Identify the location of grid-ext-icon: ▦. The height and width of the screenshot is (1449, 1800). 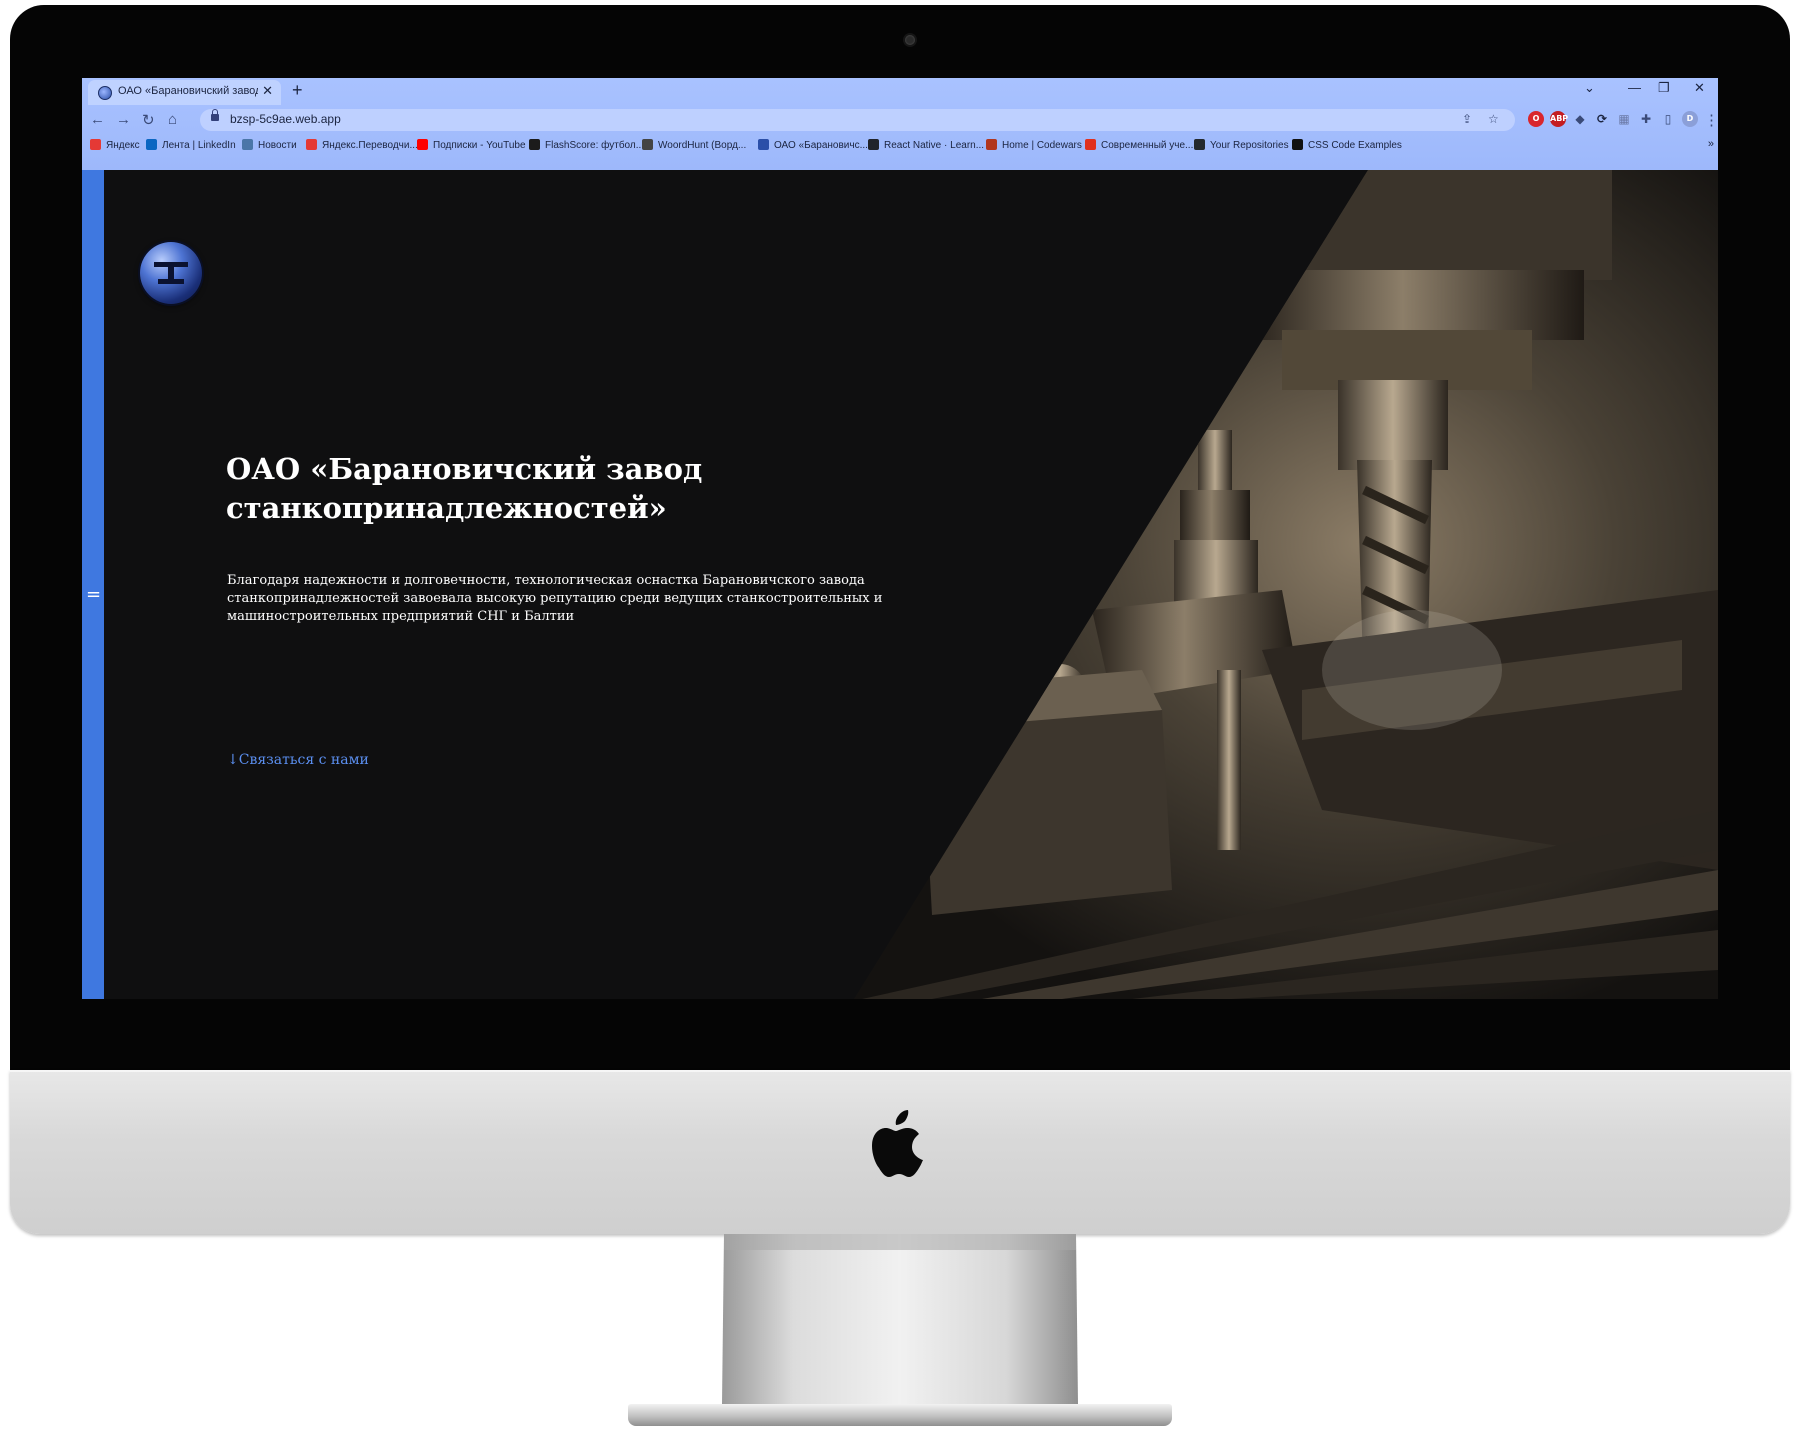
(1624, 119).